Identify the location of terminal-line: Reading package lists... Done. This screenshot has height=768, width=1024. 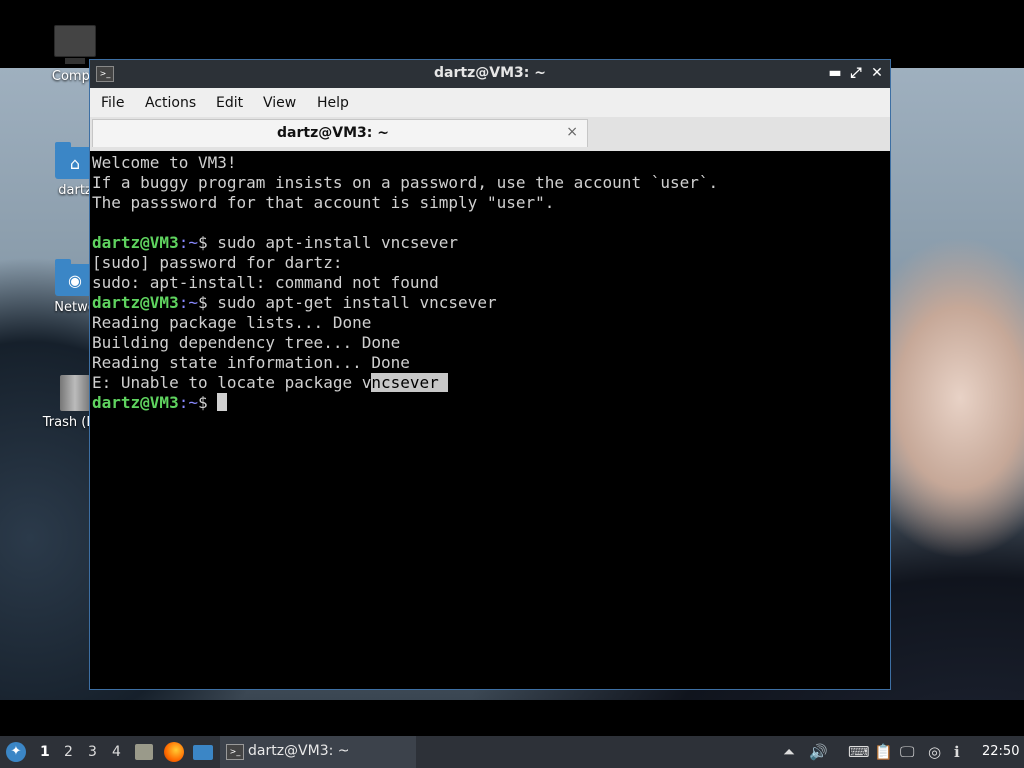
(232, 322).